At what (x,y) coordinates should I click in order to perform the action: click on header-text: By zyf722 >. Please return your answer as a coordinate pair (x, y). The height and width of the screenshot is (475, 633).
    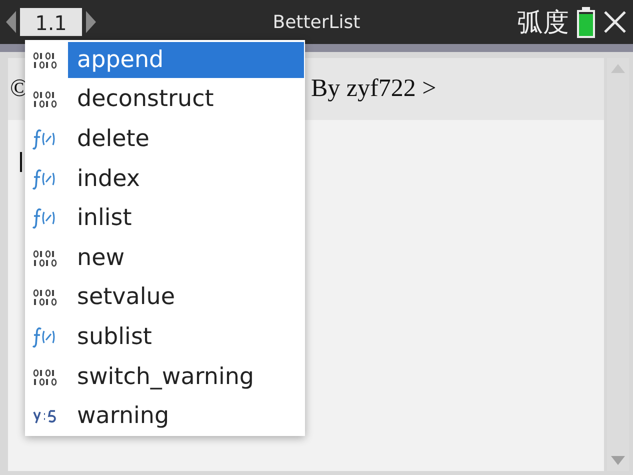
    Looking at the image, I should click on (373, 89).